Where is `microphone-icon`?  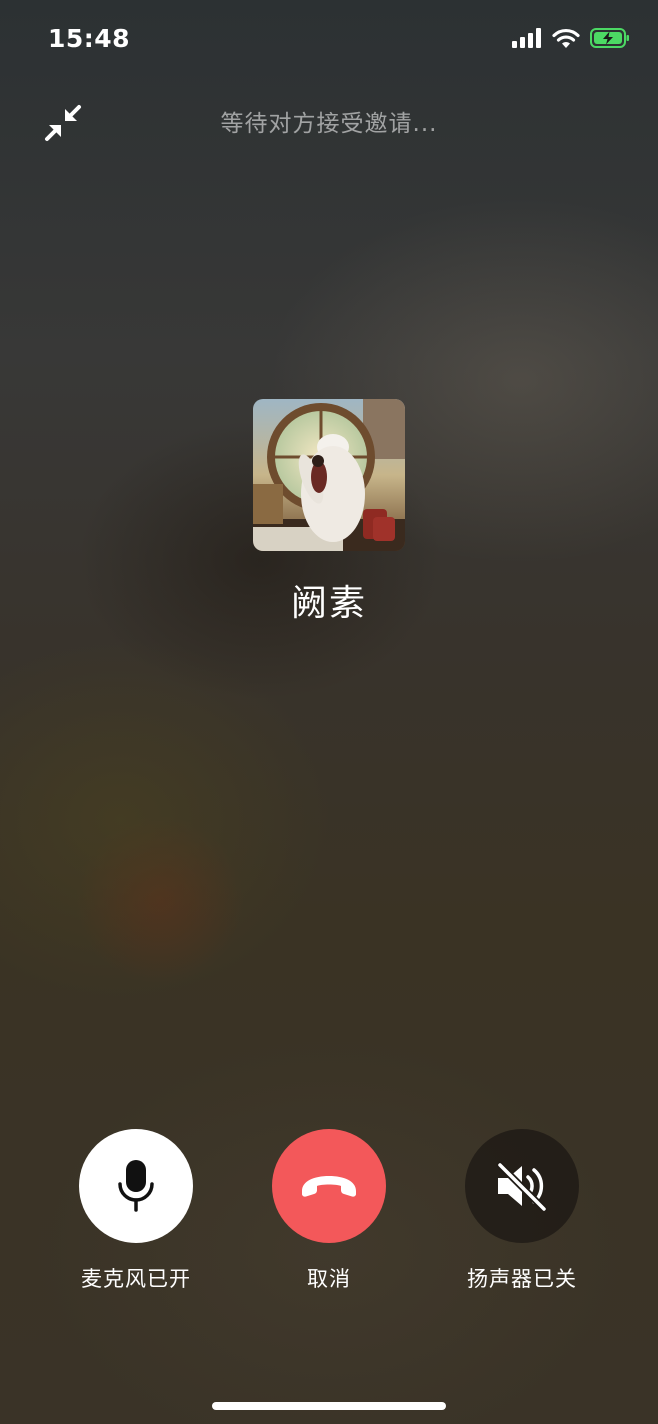 microphone-icon is located at coordinates (136, 1186).